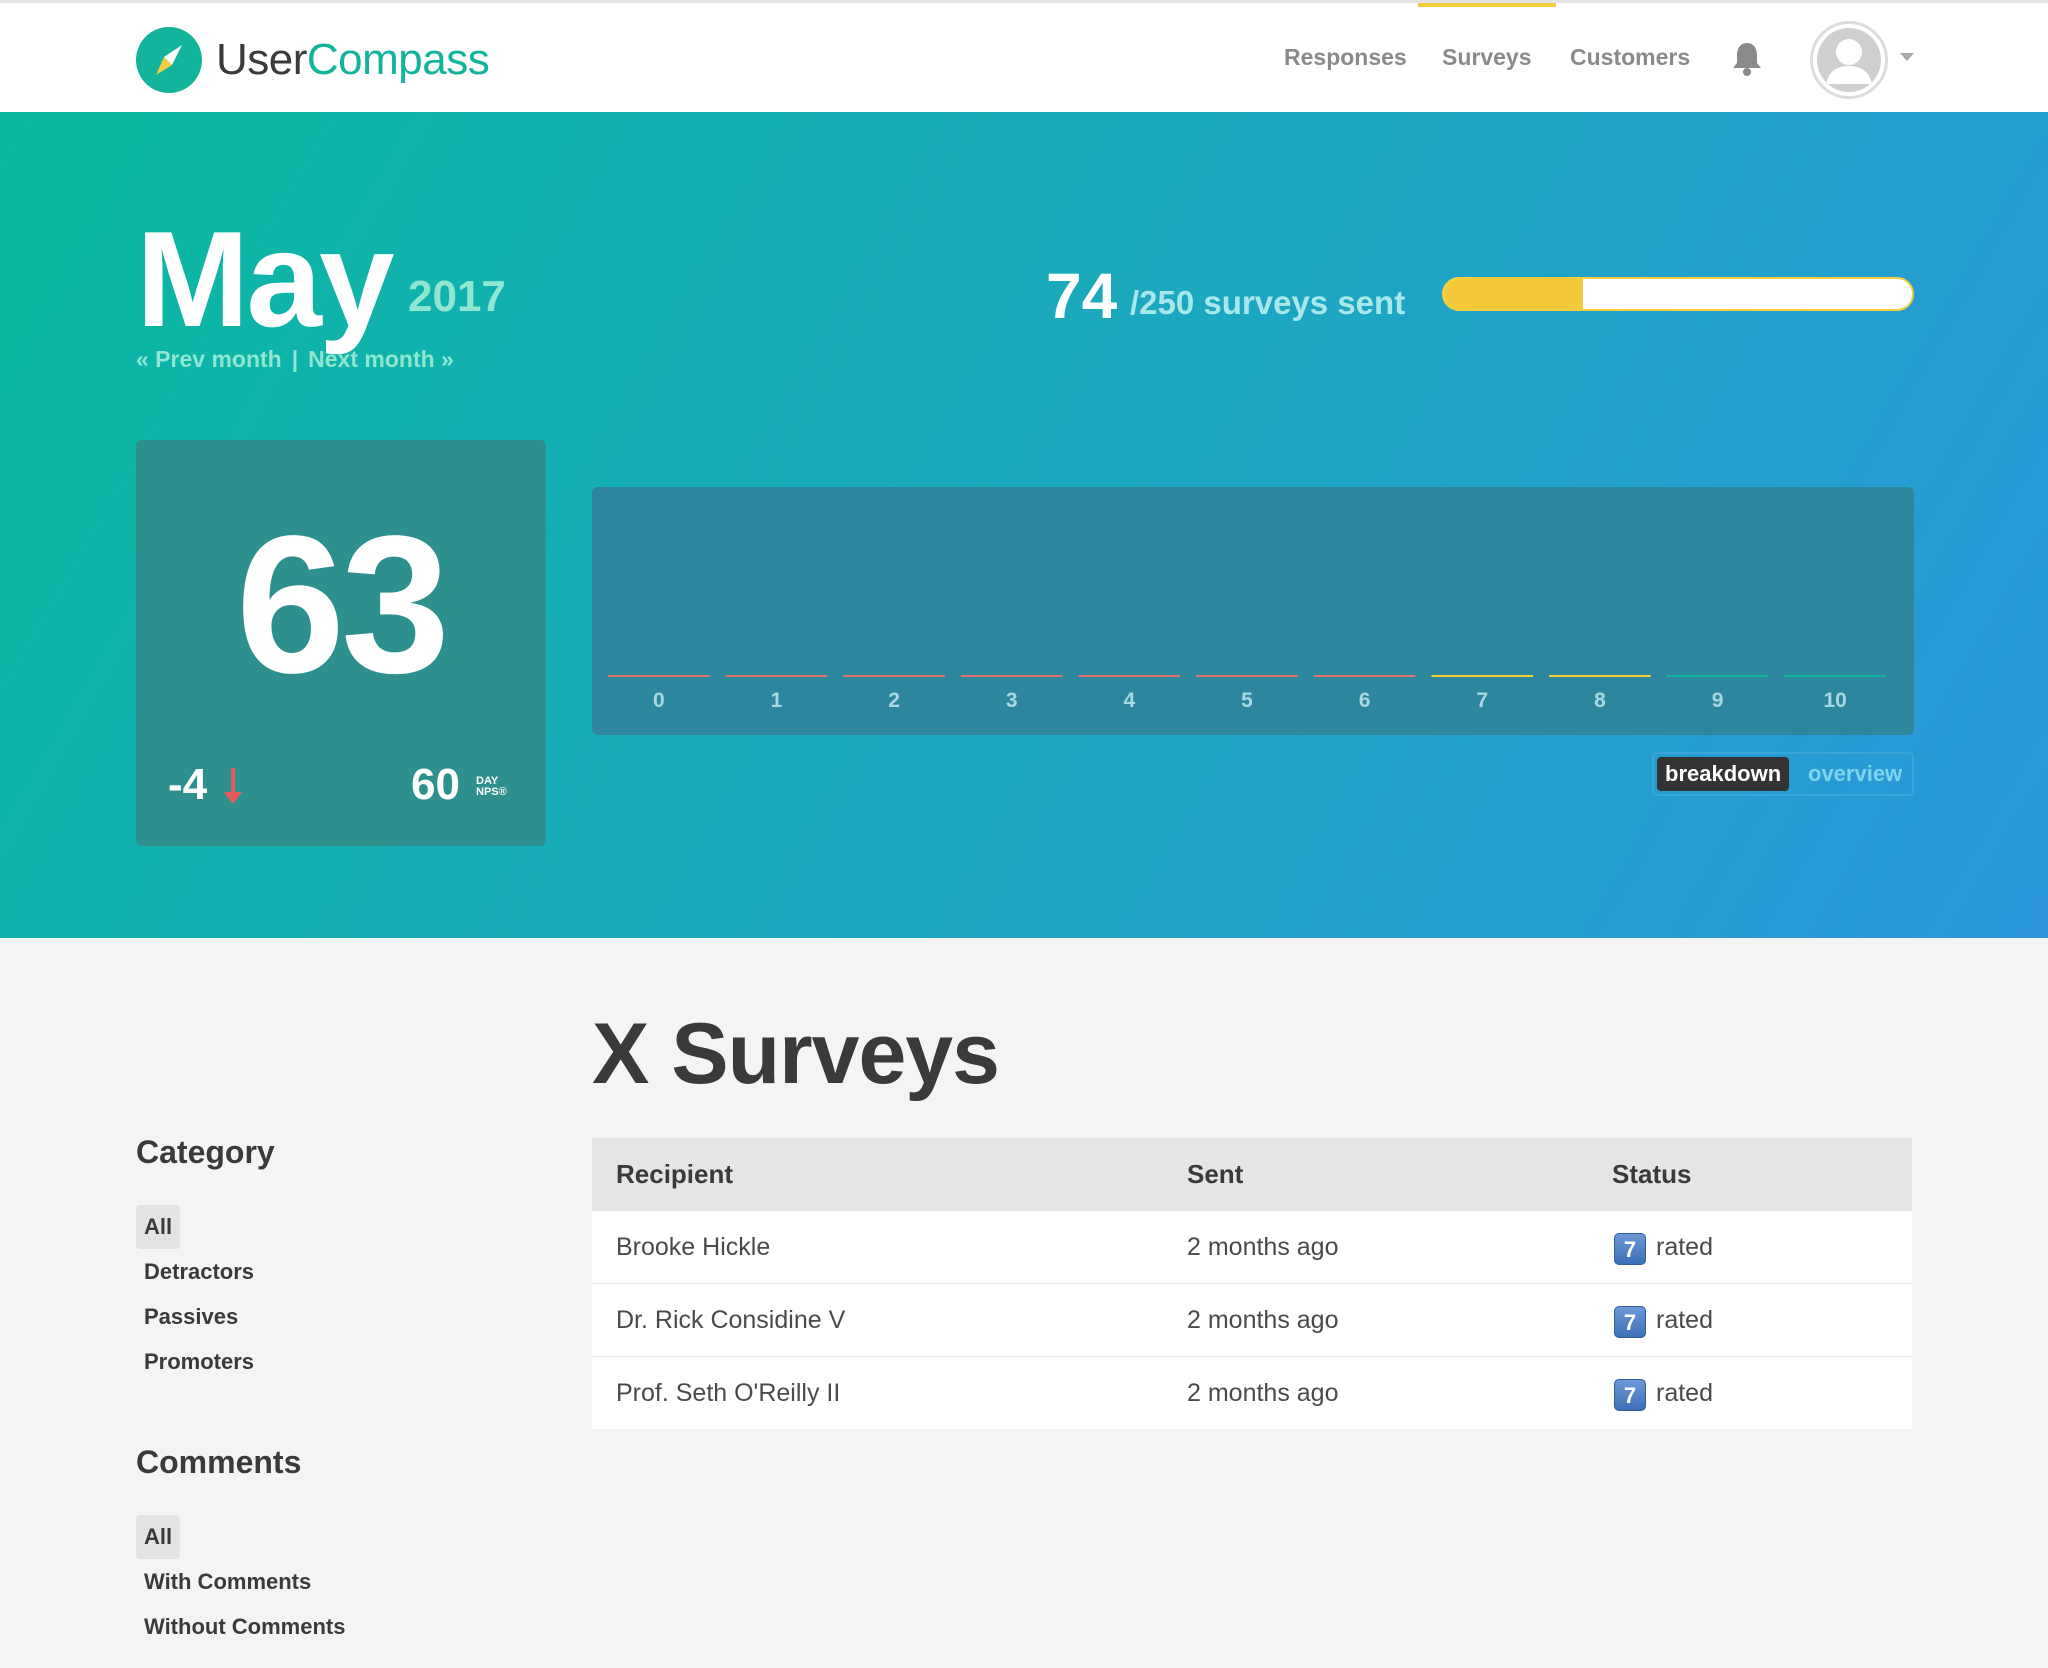 Image resolution: width=2048 pixels, height=1668 pixels. I want to click on column-header-recipient: Recipient, so click(674, 1174).